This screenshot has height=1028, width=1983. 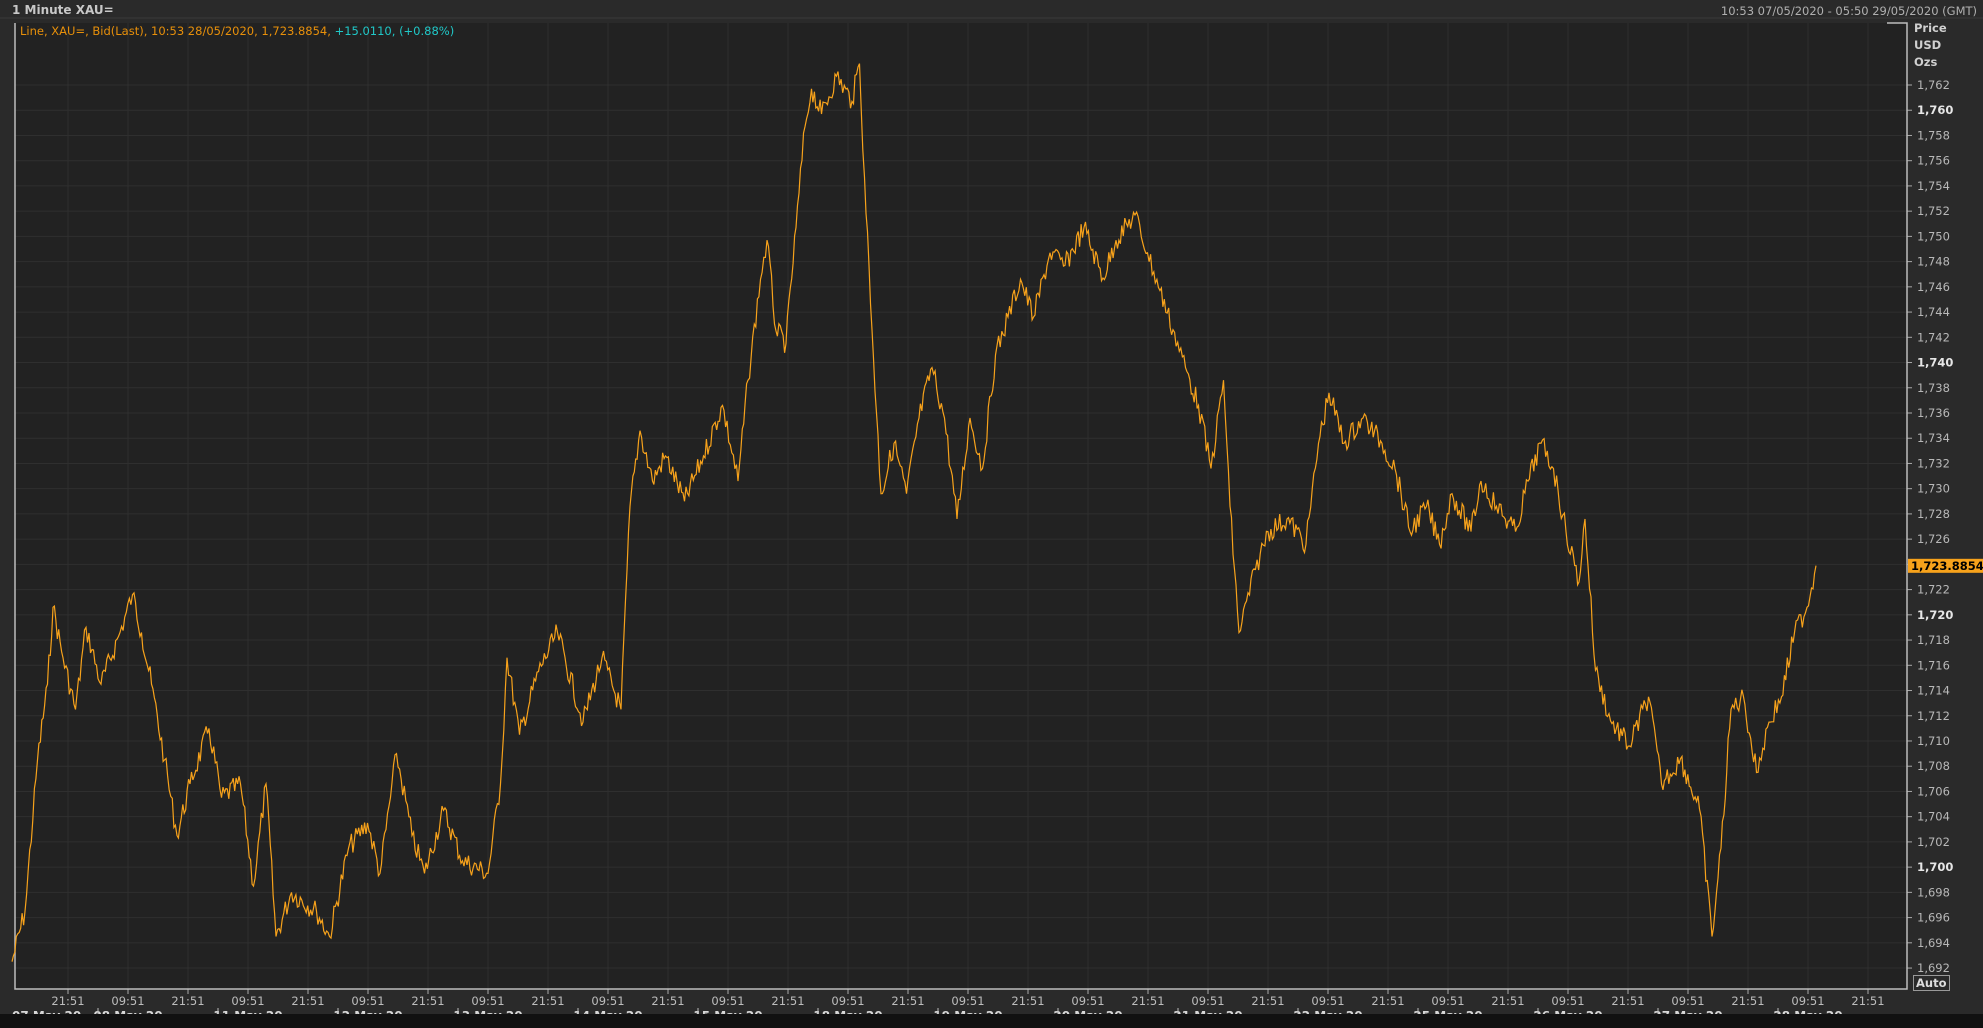 What do you see at coordinates (1933, 337) in the screenshot?
I see `y-tick-label: 1,742` at bounding box center [1933, 337].